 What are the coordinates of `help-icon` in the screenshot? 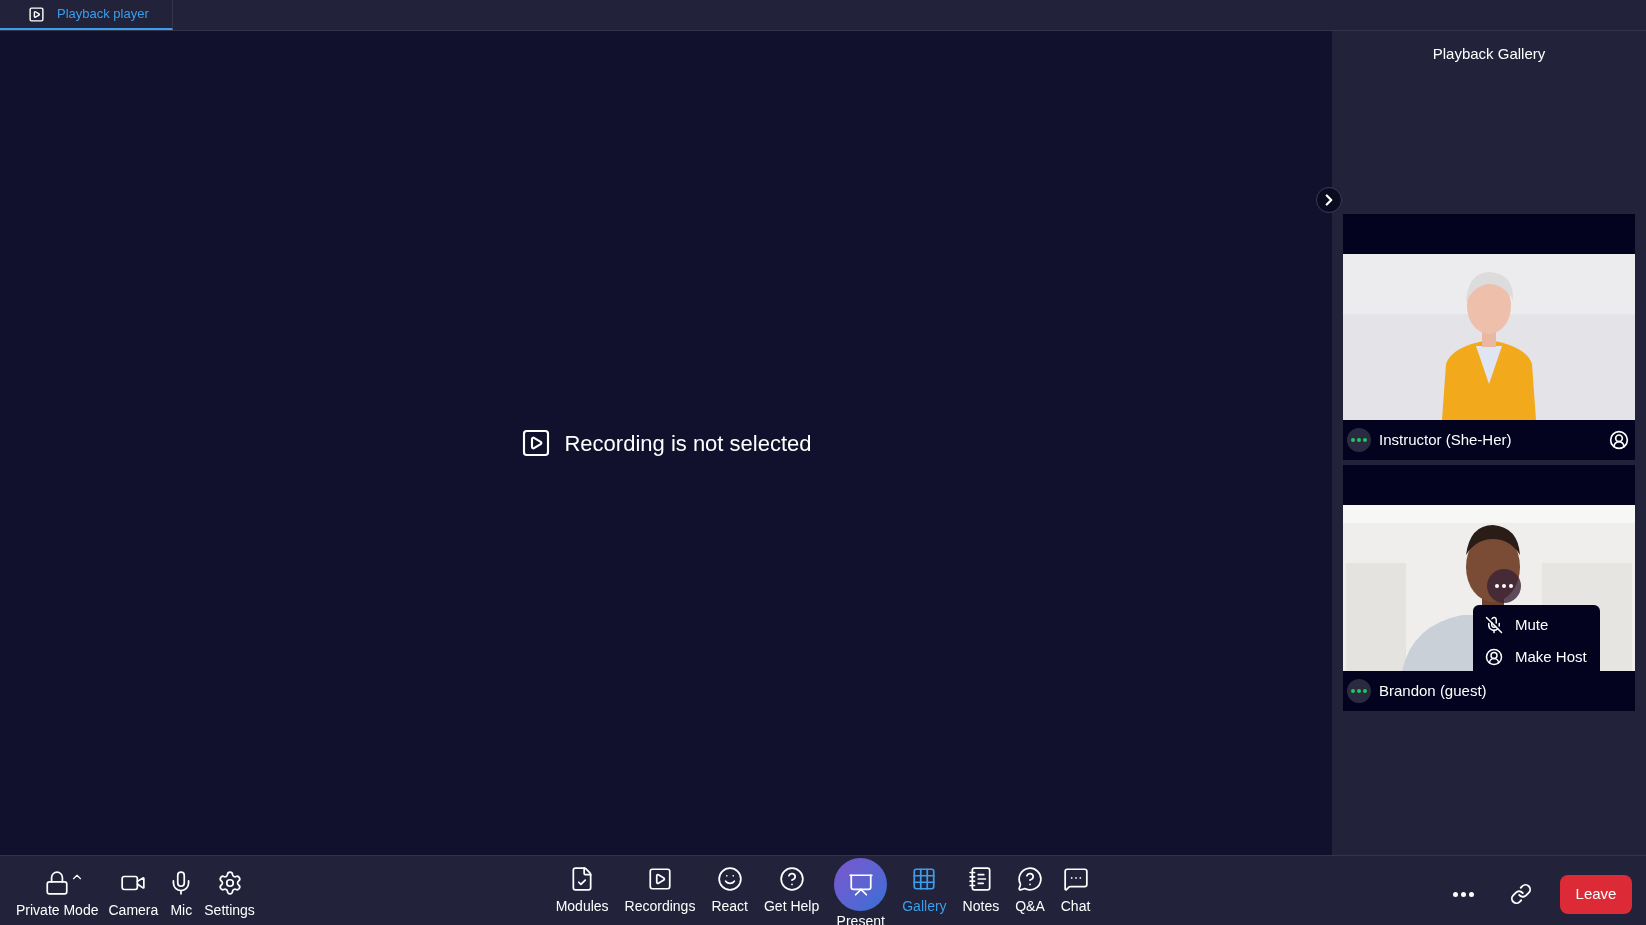 It's located at (791, 879).